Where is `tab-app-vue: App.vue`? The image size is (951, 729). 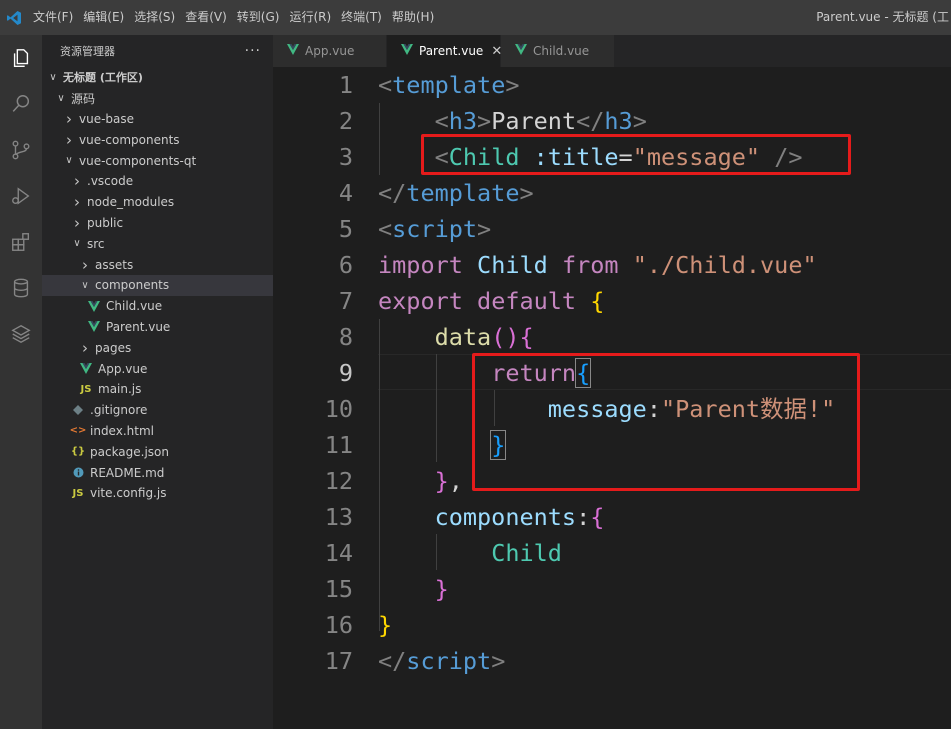
tab-app-vue: App.vue is located at coordinates (330, 51).